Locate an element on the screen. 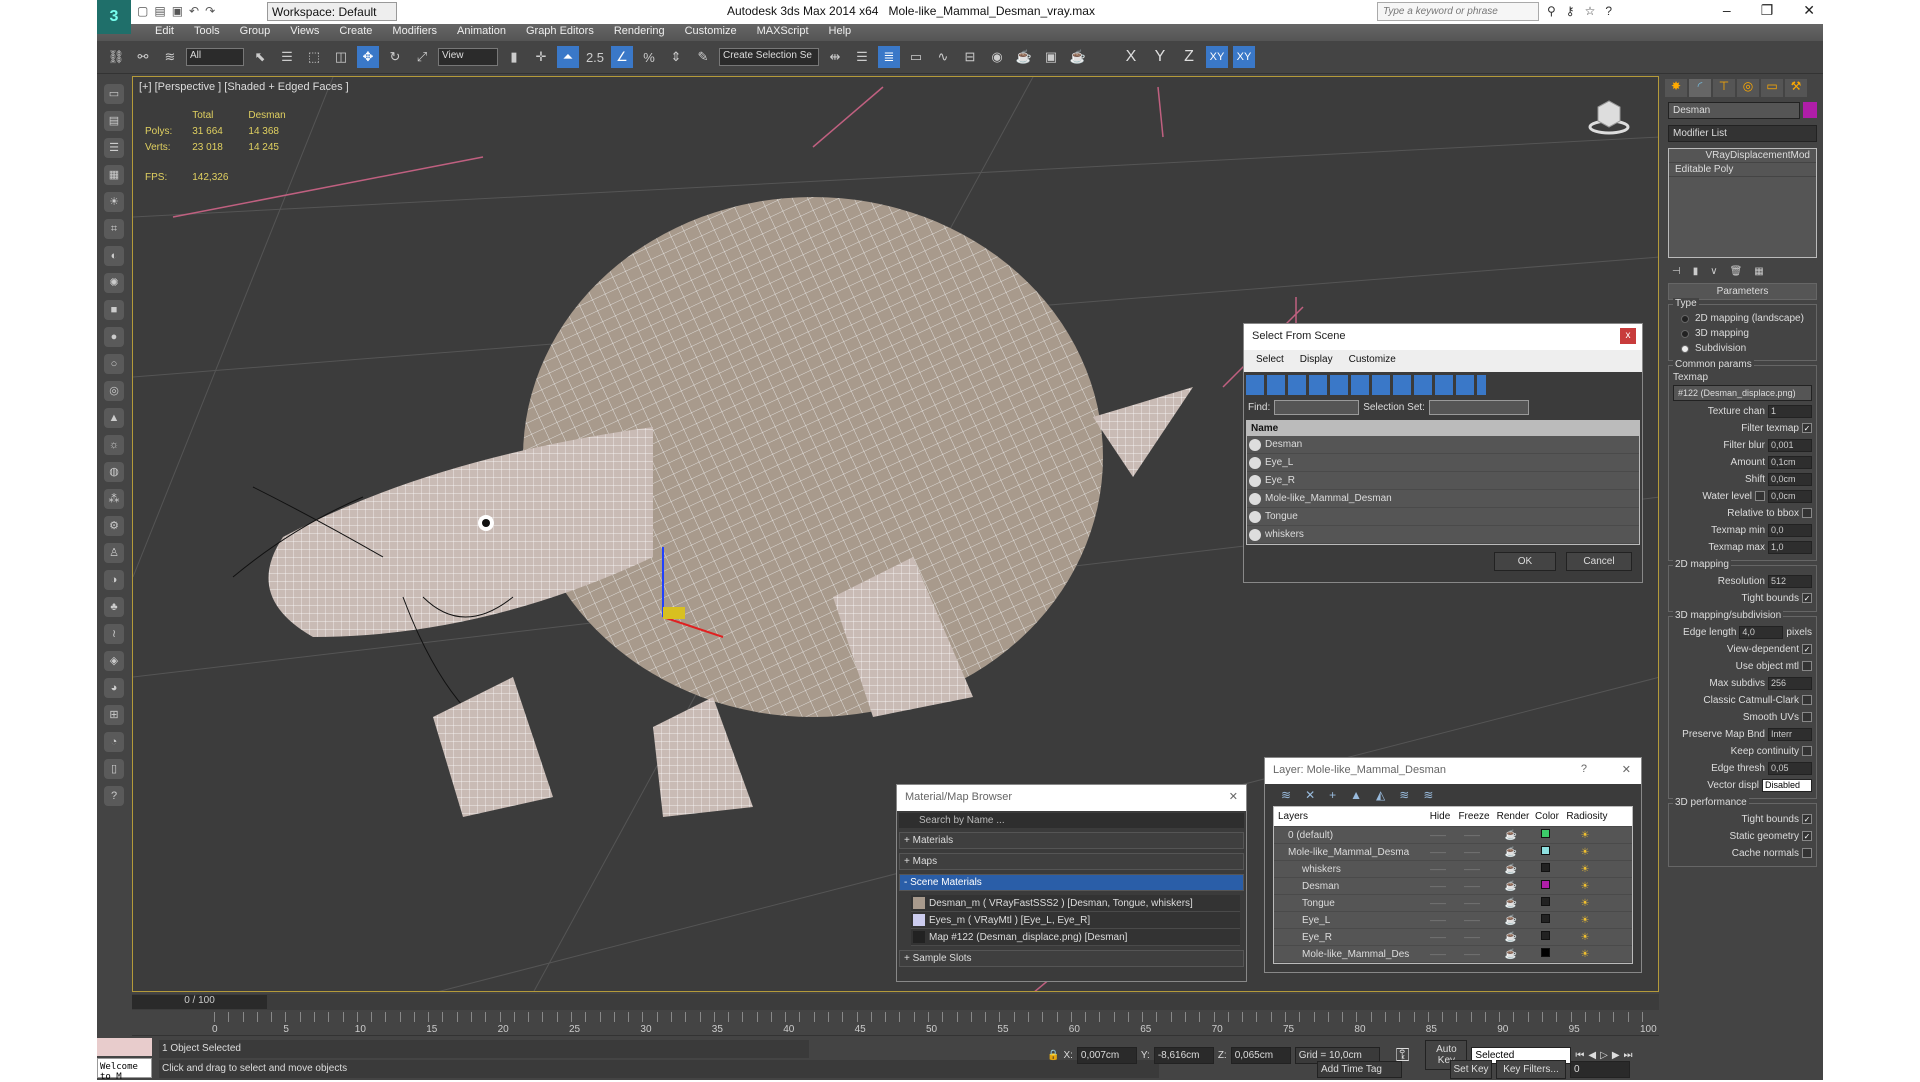 This screenshot has width=1920, height=1082. scene-object-row: Mole-like_Mammal_Desman is located at coordinates (1443, 499).